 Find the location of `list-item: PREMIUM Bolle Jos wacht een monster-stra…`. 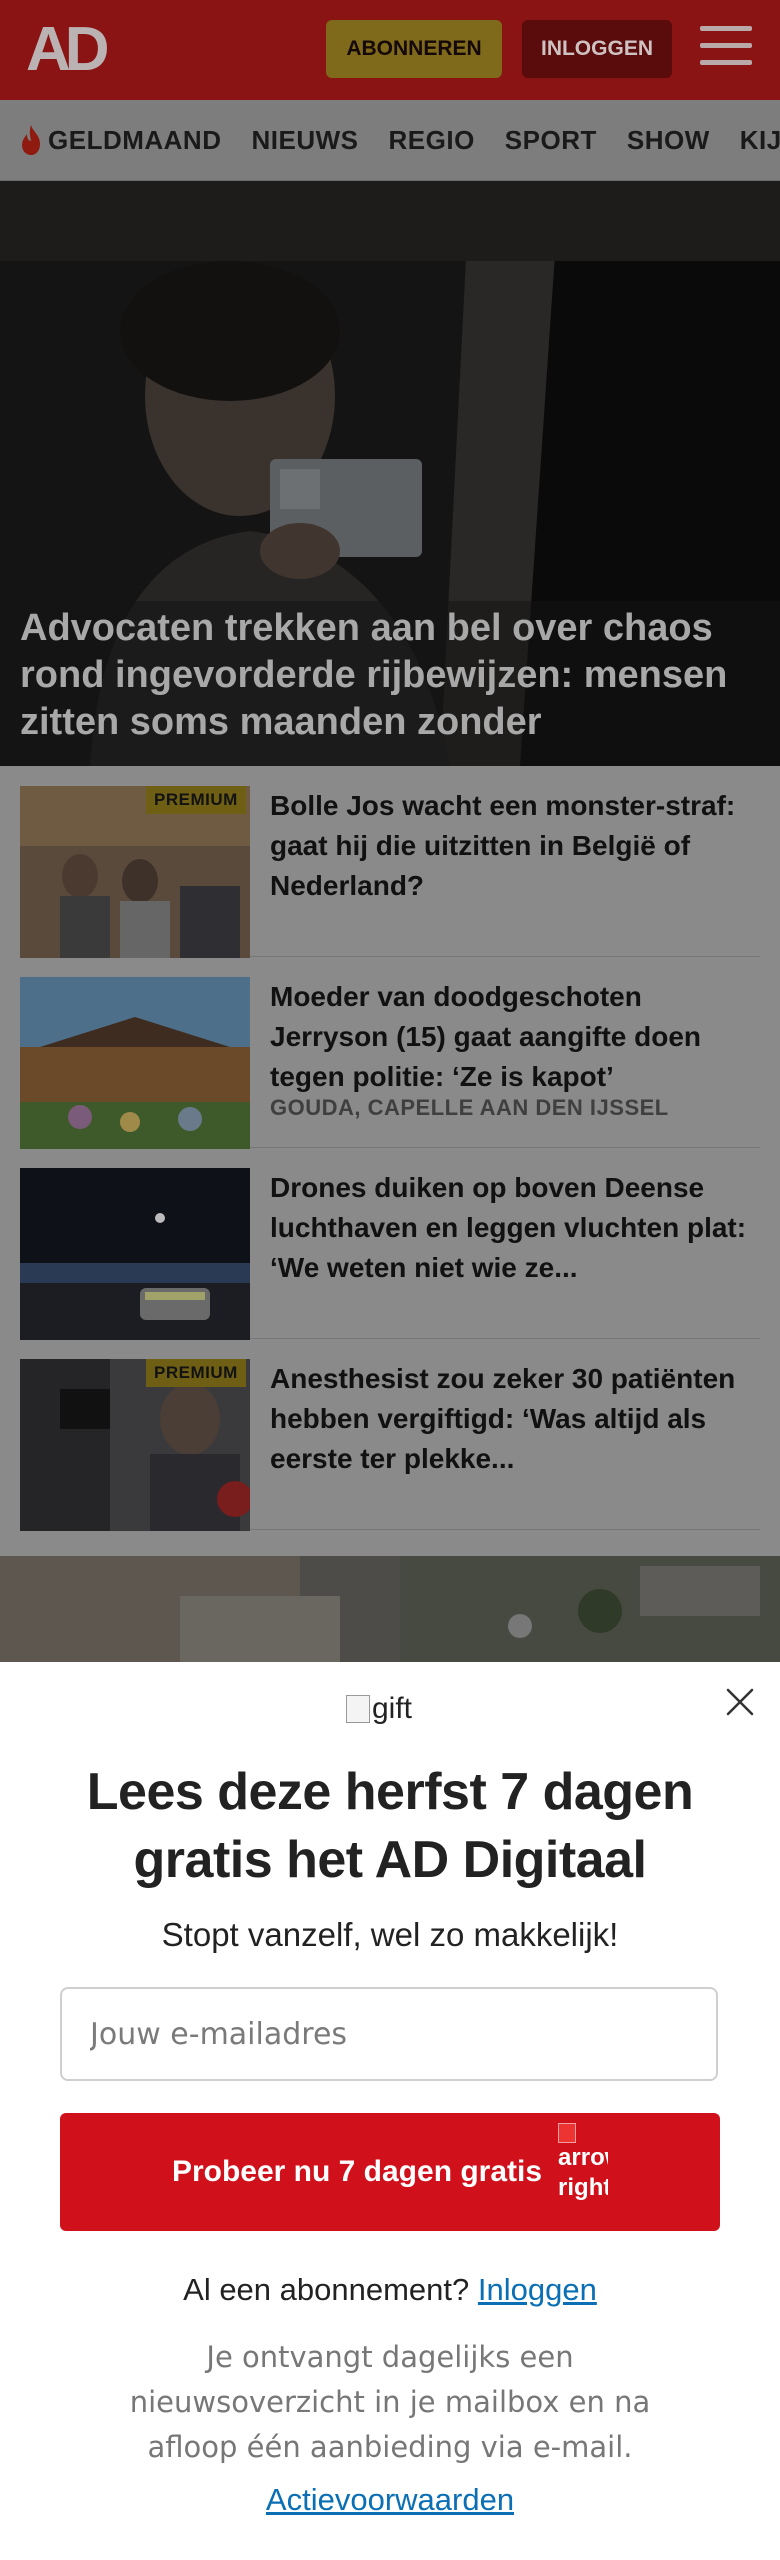

list-item: PREMIUM Bolle Jos wacht een monster-stra… is located at coordinates (390, 862).